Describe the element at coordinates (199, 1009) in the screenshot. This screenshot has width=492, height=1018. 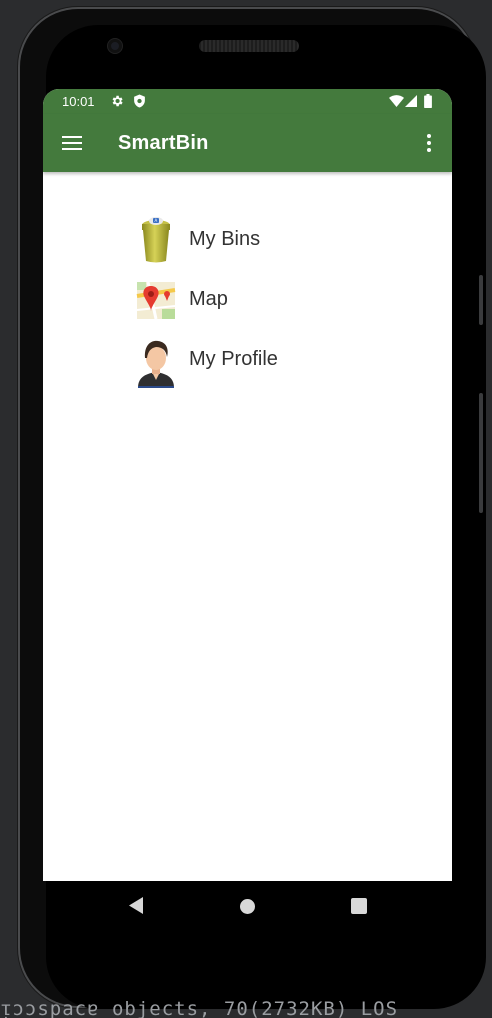
I see `ide-console-output: ᴉɔɔspacɐ objects, 70(2732KB) LOS` at that location.